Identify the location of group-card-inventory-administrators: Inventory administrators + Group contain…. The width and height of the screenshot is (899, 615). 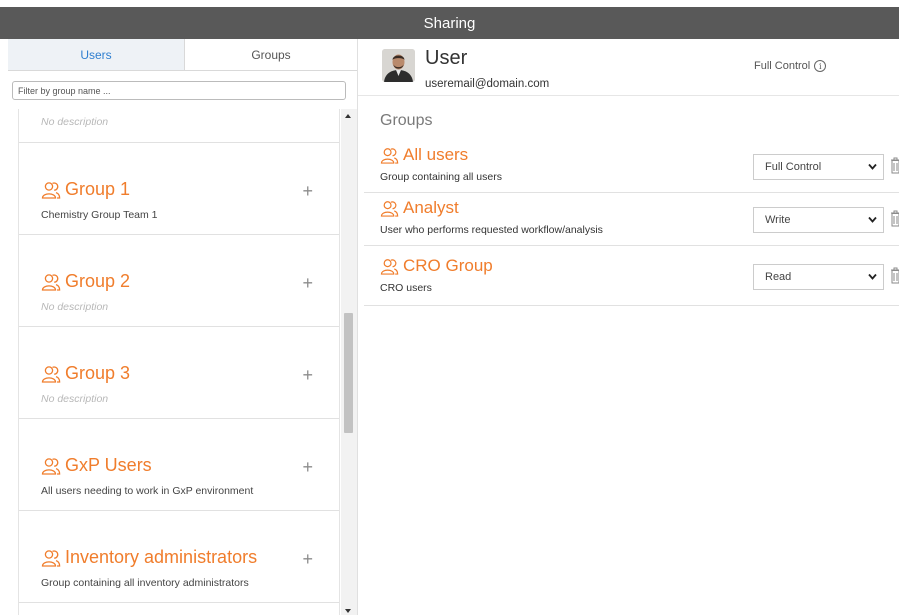
(179, 557).